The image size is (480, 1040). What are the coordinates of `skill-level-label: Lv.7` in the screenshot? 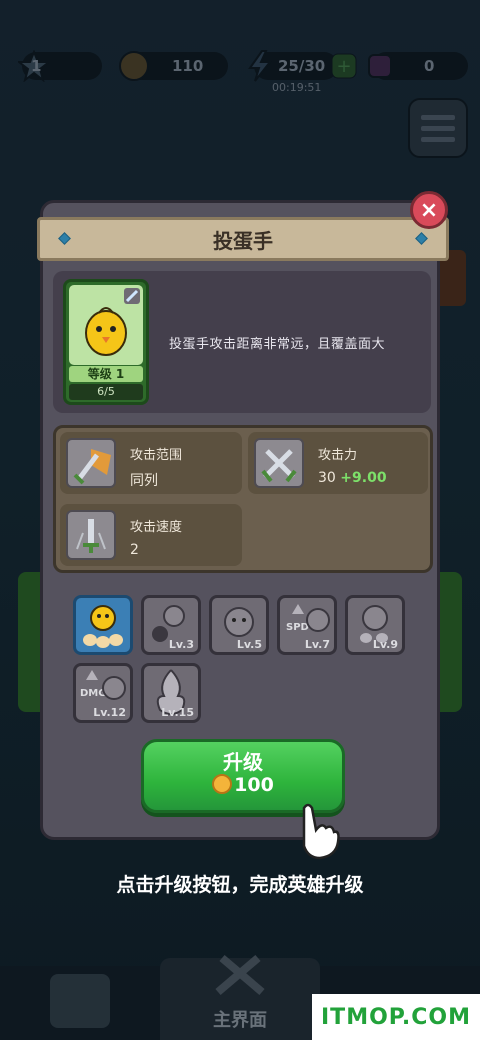 It's located at (317, 644).